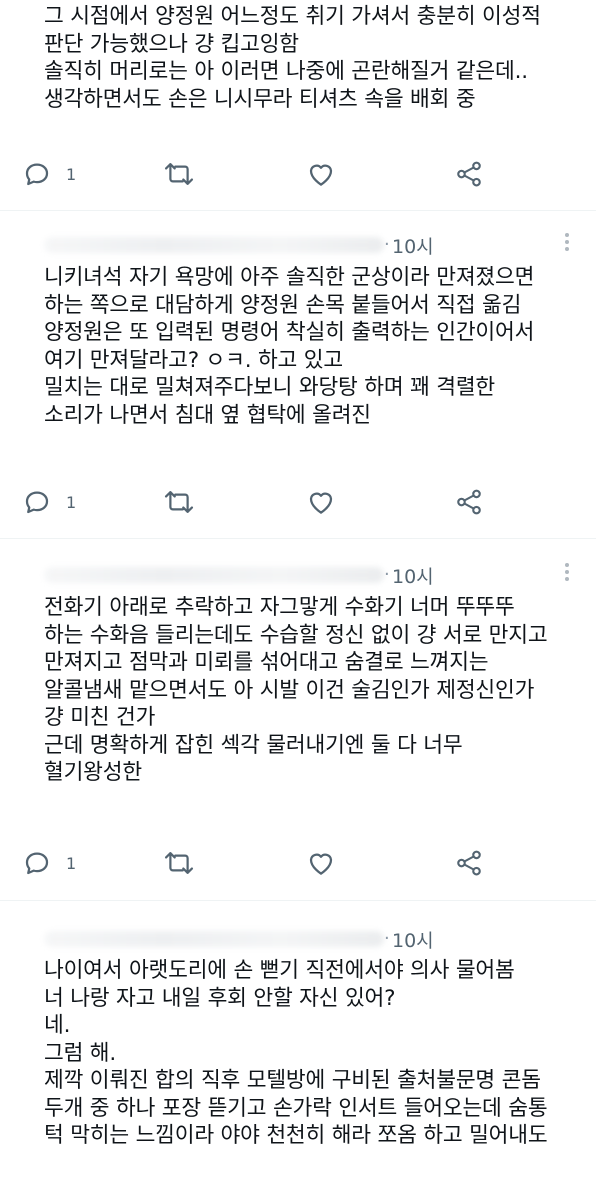 Image resolution: width=596 pixels, height=1200 pixels. I want to click on tweet-line: 하는 쪽으로 대담하게 양정원 손목 붙들어서 직접 옮김, so click(283, 305).